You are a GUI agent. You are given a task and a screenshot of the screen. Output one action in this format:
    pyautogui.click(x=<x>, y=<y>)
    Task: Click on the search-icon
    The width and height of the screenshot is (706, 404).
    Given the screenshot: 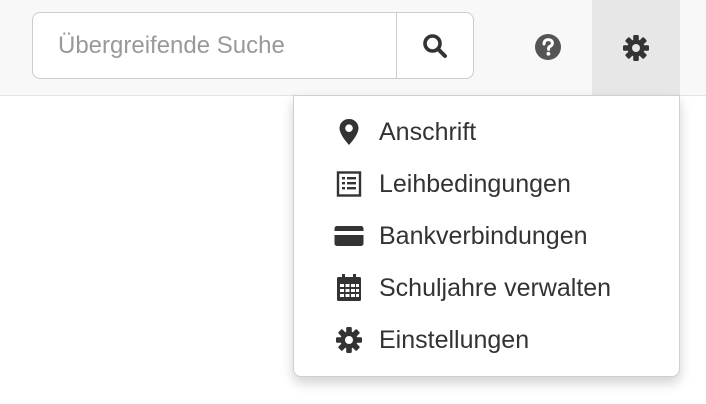 What is the action you would take?
    pyautogui.click(x=435, y=45)
    